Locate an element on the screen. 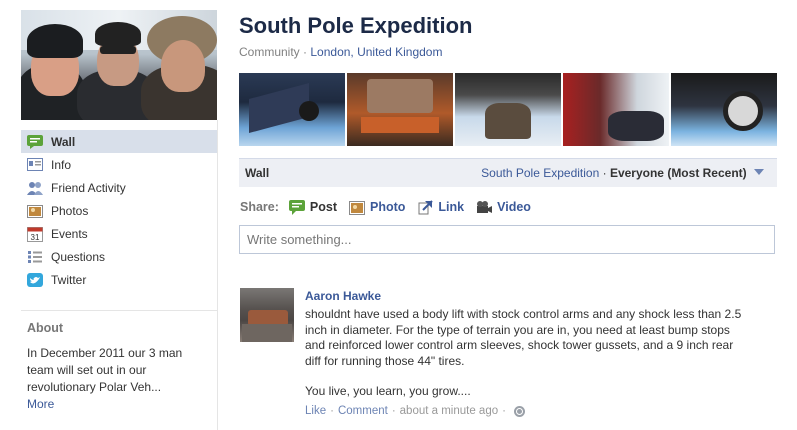 The height and width of the screenshot is (430, 797). photos-icon is located at coordinates (35, 211).